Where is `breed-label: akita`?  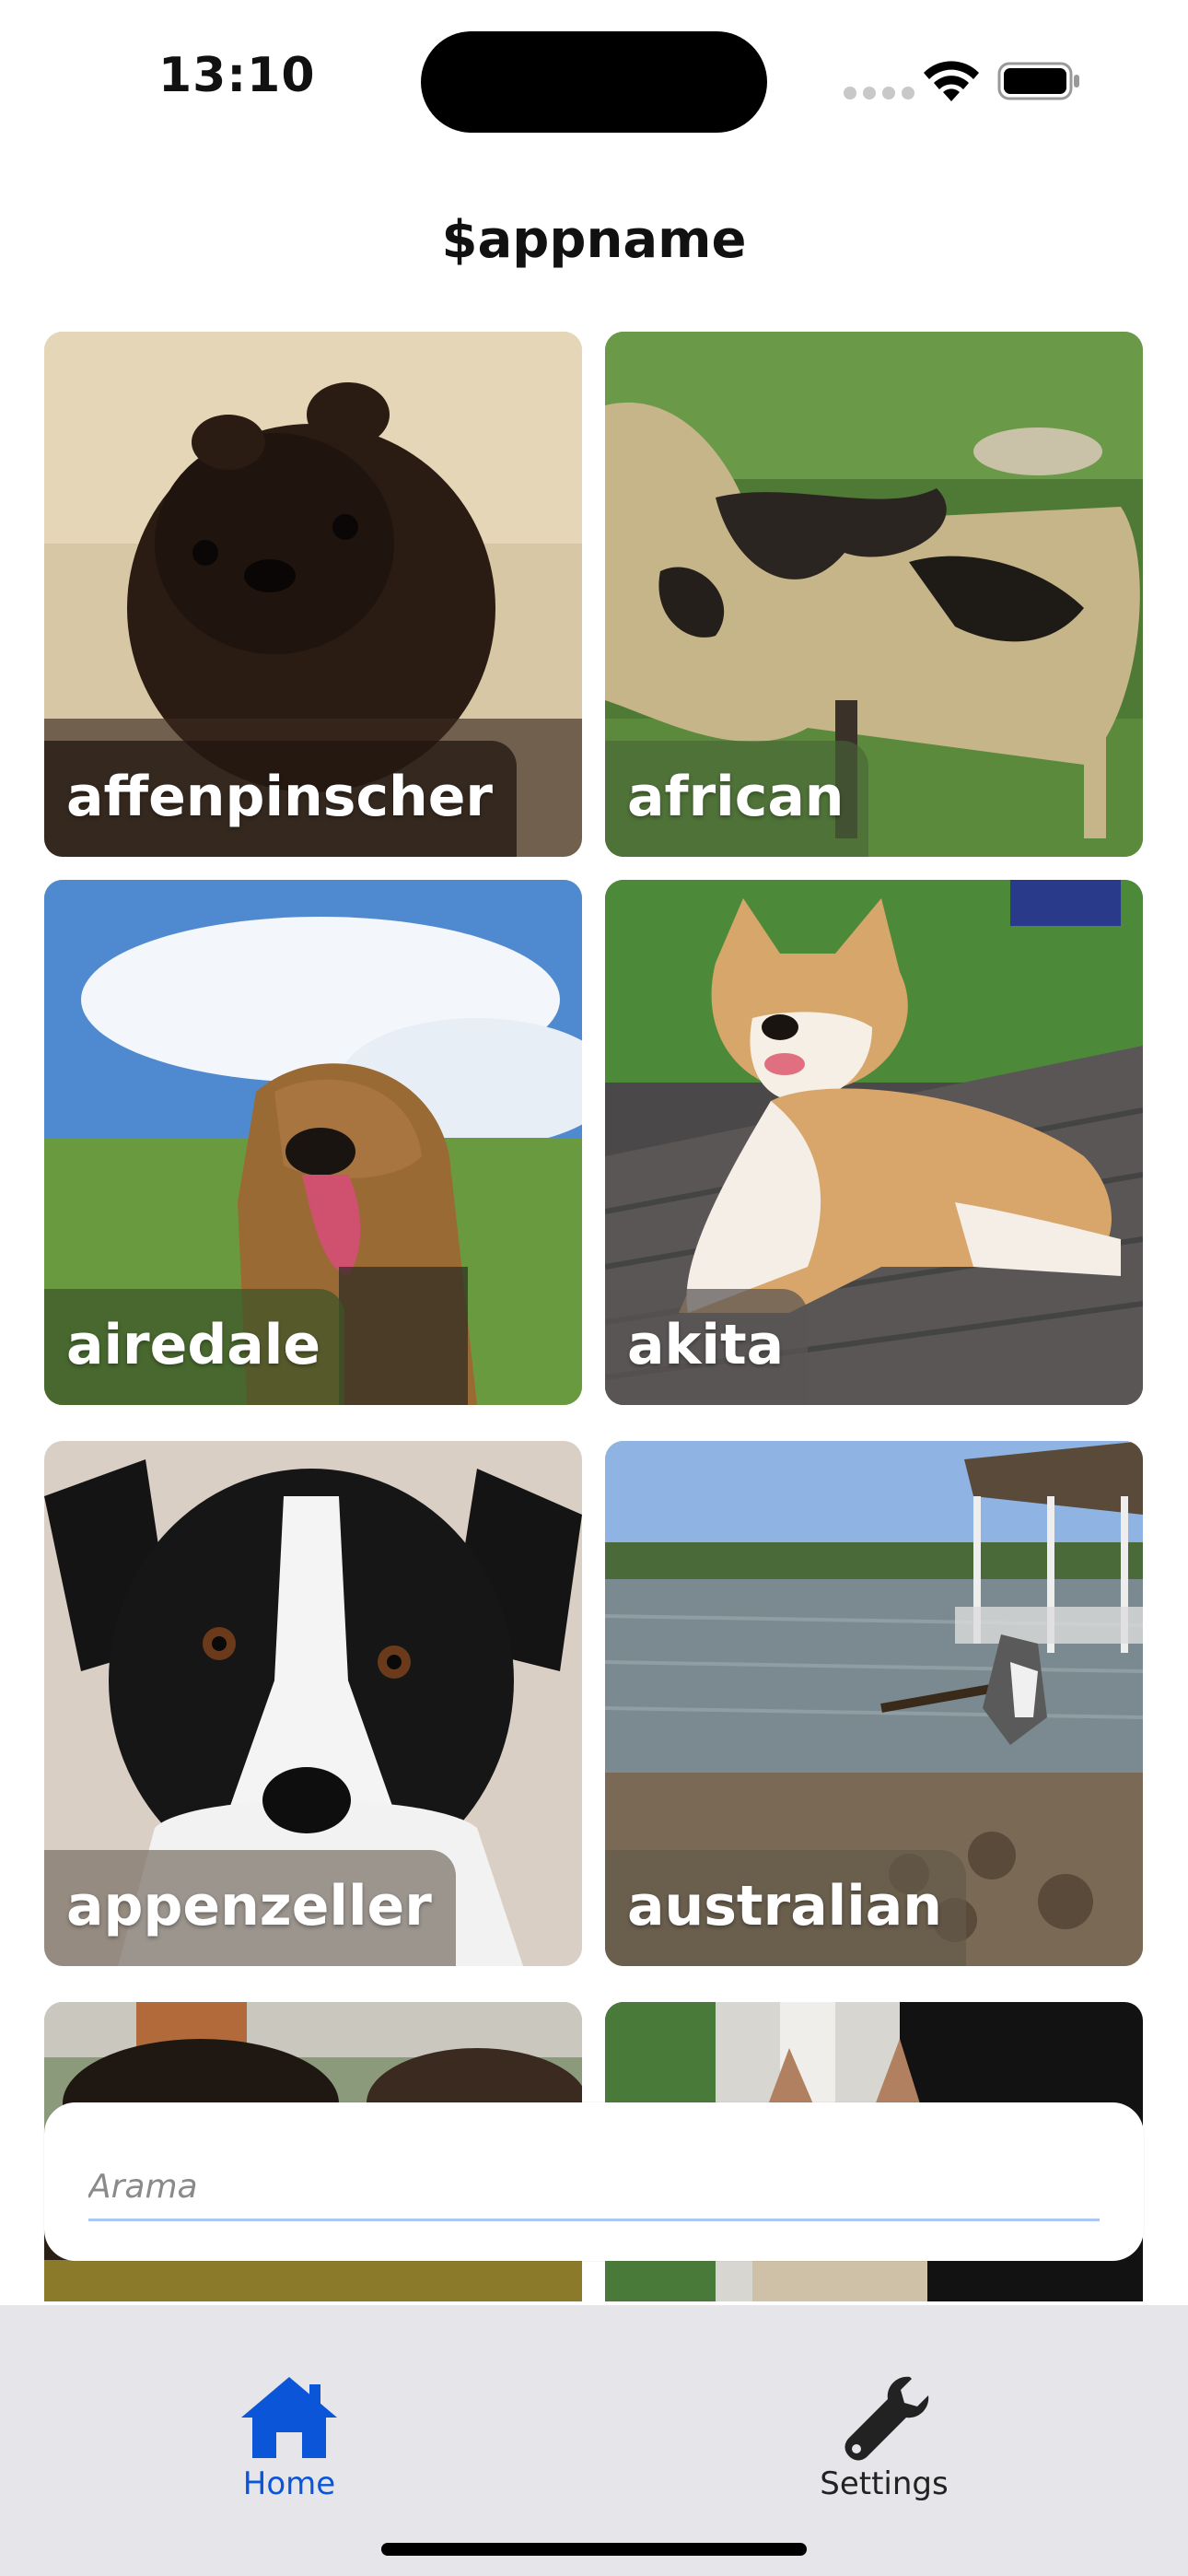
breed-label: akita is located at coordinates (707, 1347).